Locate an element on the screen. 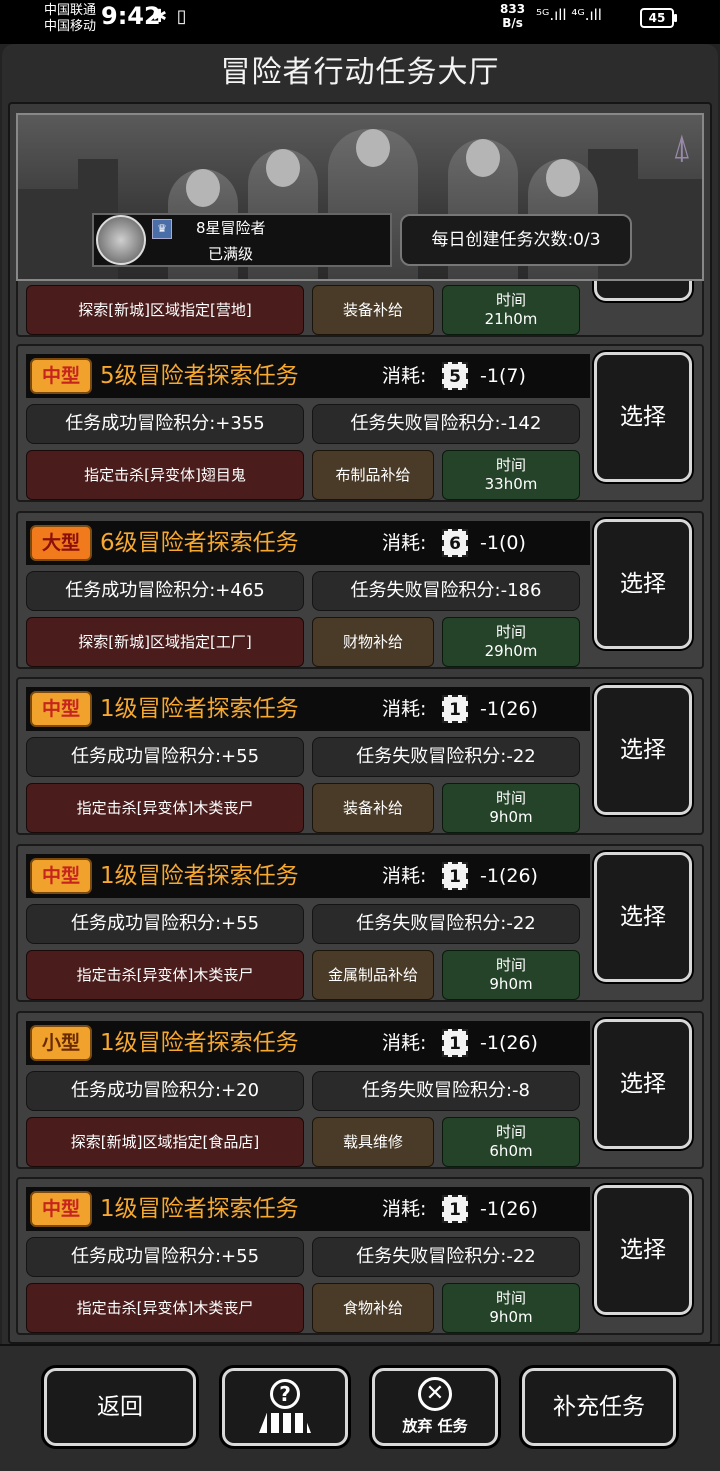  carrier-2: 中国移动 is located at coordinates (70, 26).